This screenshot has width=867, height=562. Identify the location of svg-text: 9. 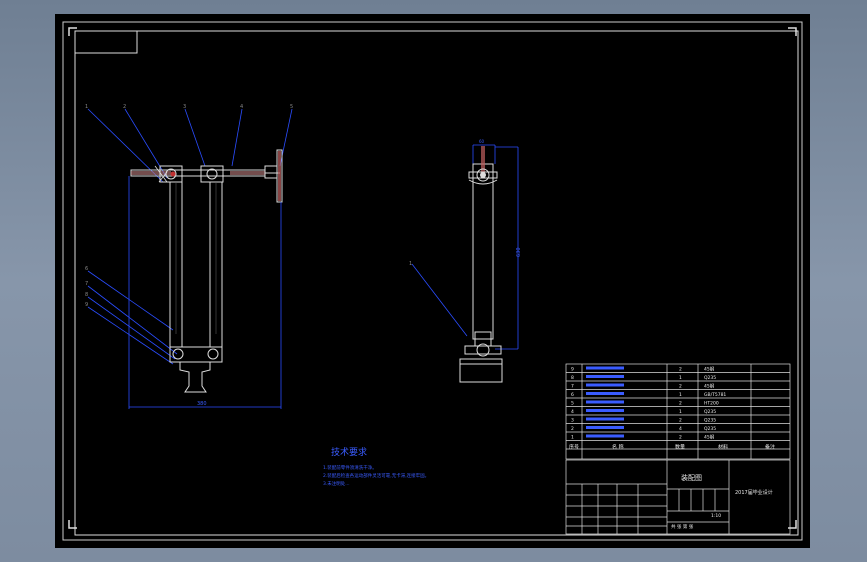
(86, 305).